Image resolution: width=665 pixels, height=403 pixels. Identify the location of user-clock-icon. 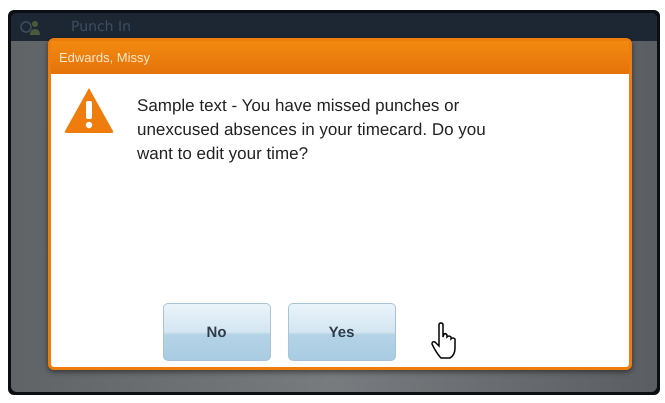
(30, 27).